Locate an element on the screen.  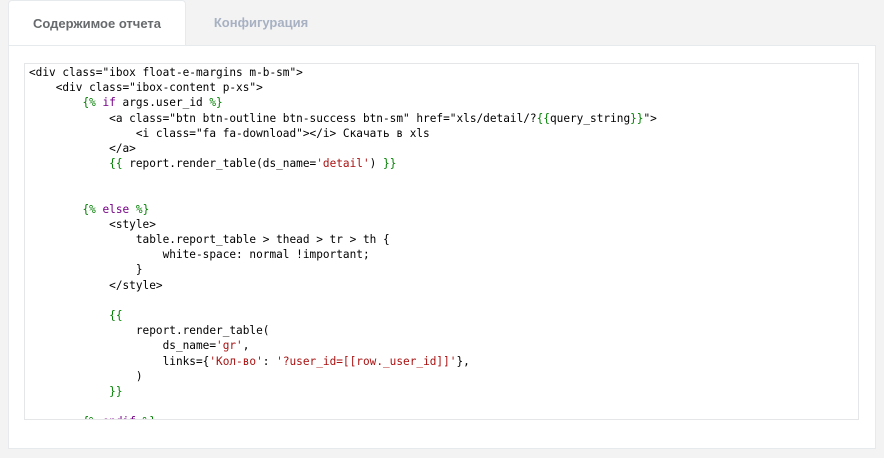
code-line: {% endif %} is located at coordinates (443, 416).